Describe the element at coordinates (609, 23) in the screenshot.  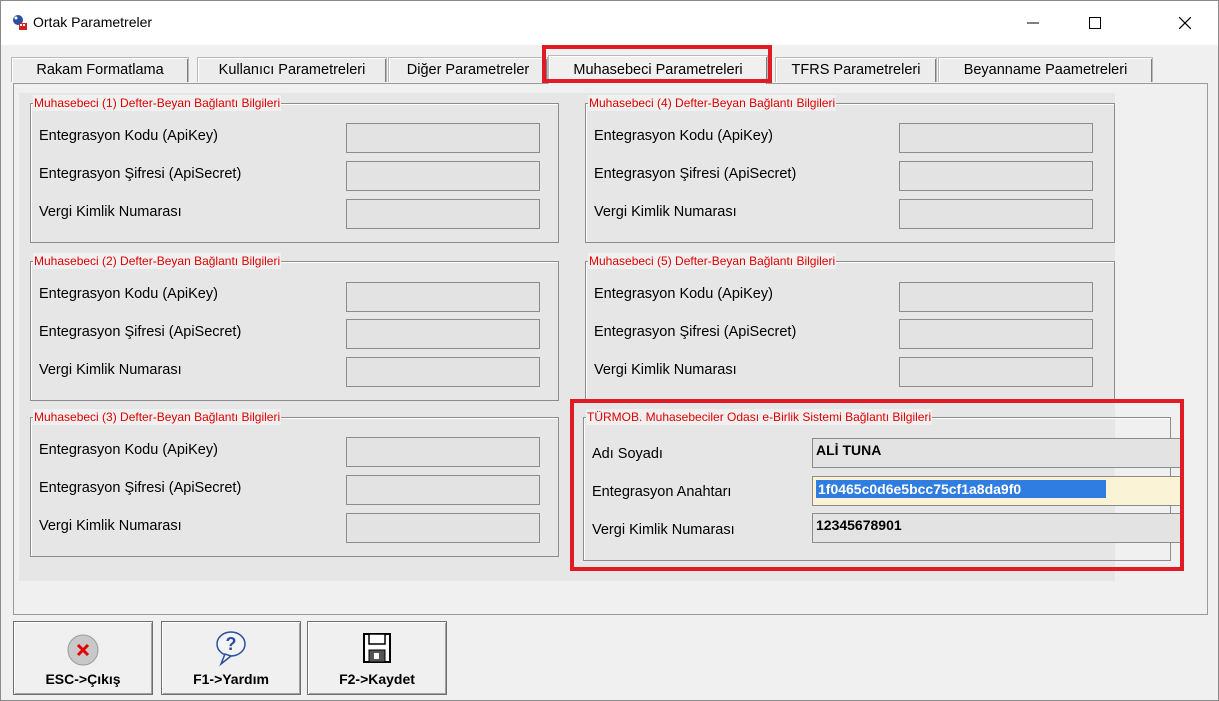
I see `title-bar: Ortak Parametreler` at that location.